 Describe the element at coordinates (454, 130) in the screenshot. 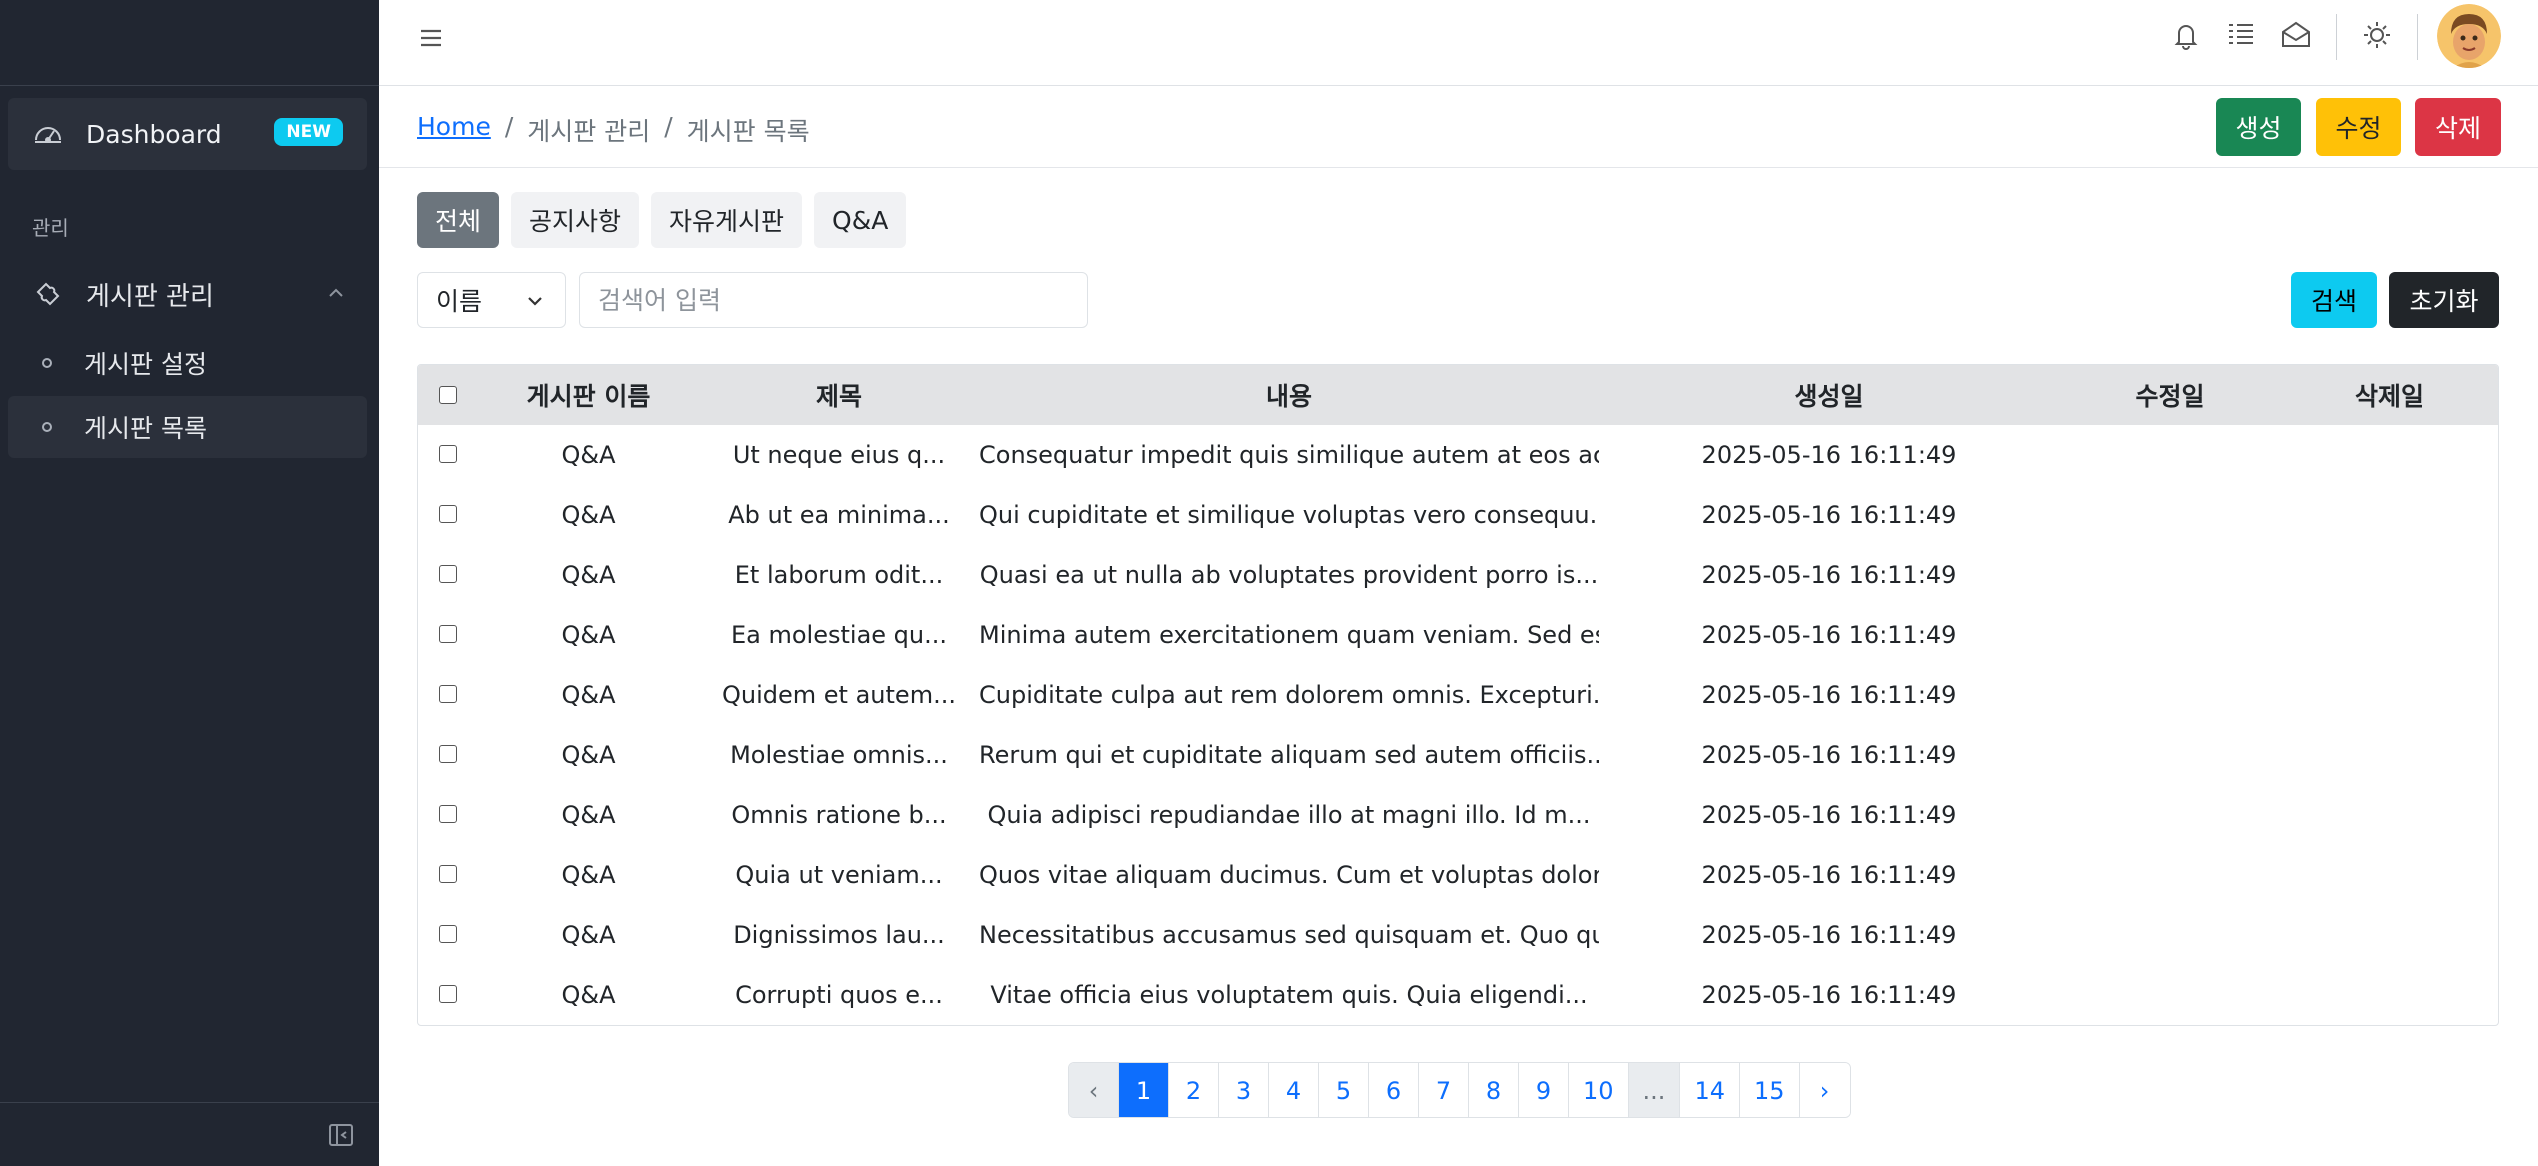

I see `breadcrumb-home: Home` at that location.